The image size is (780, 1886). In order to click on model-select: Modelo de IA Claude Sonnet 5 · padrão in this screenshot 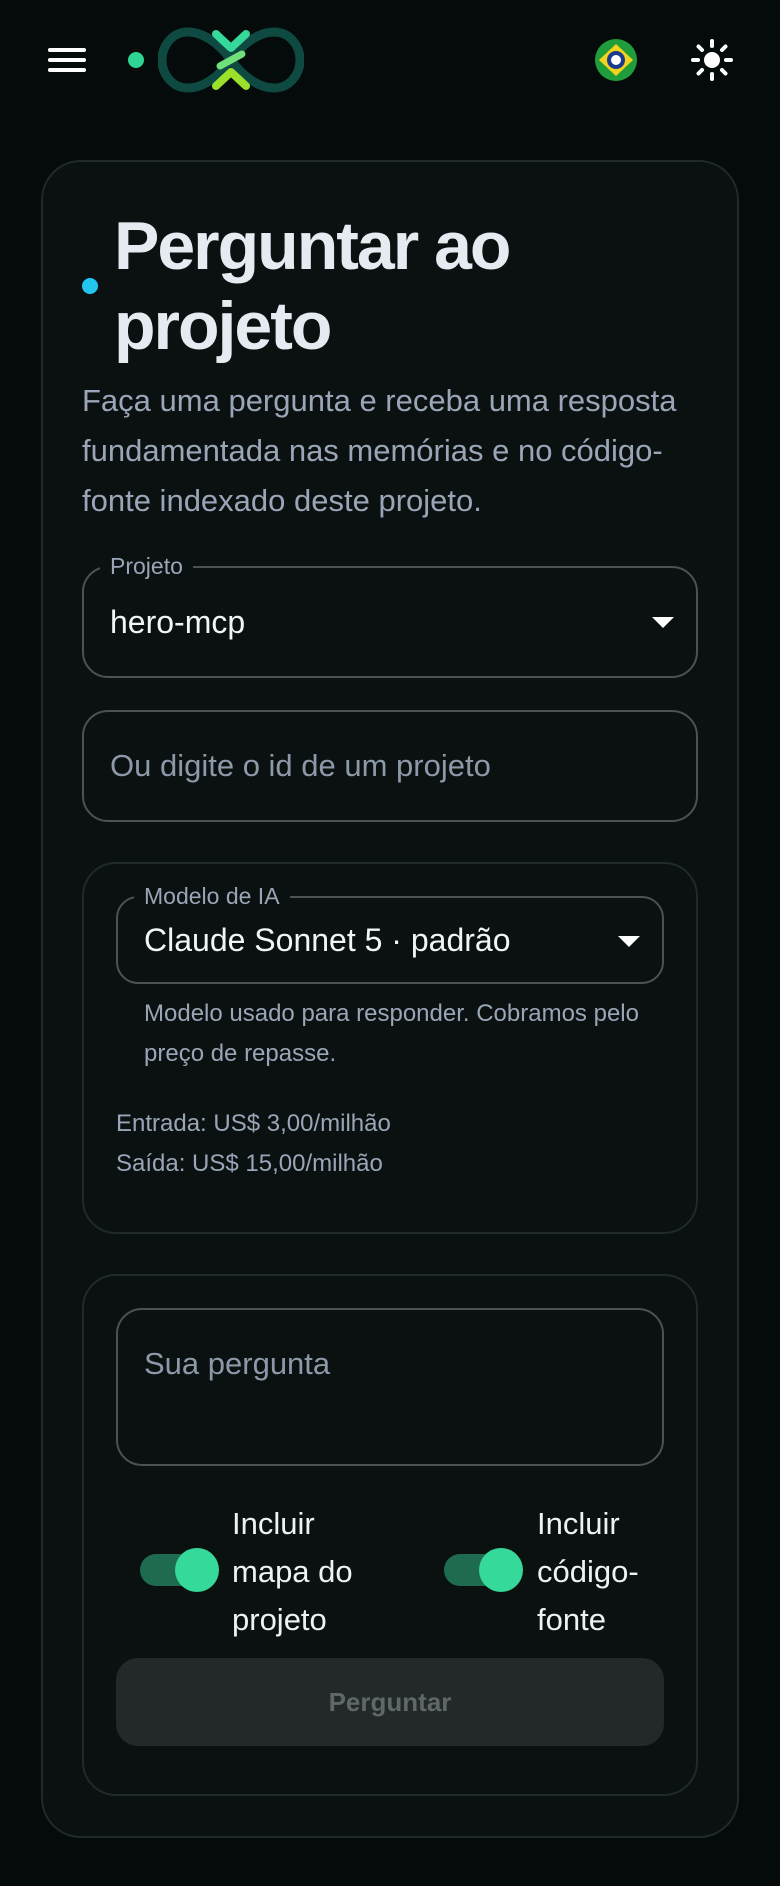, I will do `click(390, 932)`.